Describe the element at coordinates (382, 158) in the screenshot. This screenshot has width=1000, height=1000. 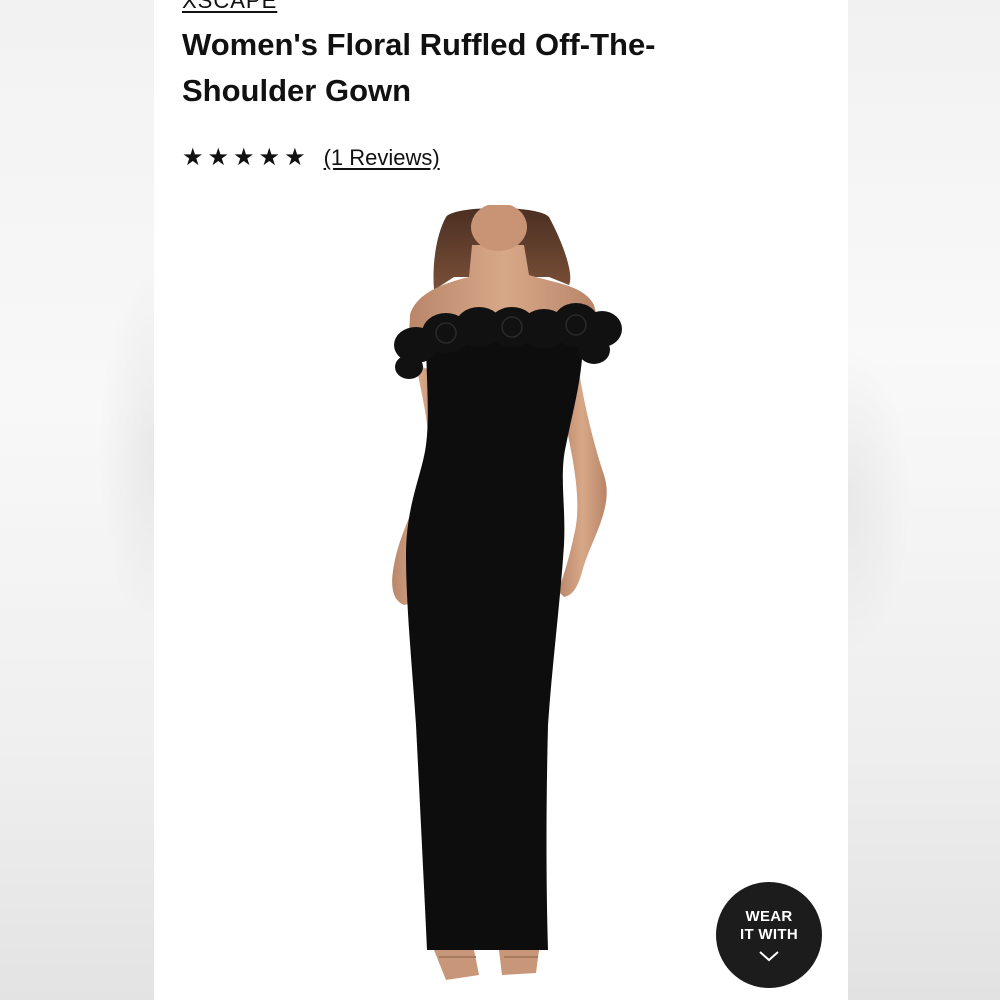
I see `reviews-link: (1 Reviews)` at that location.